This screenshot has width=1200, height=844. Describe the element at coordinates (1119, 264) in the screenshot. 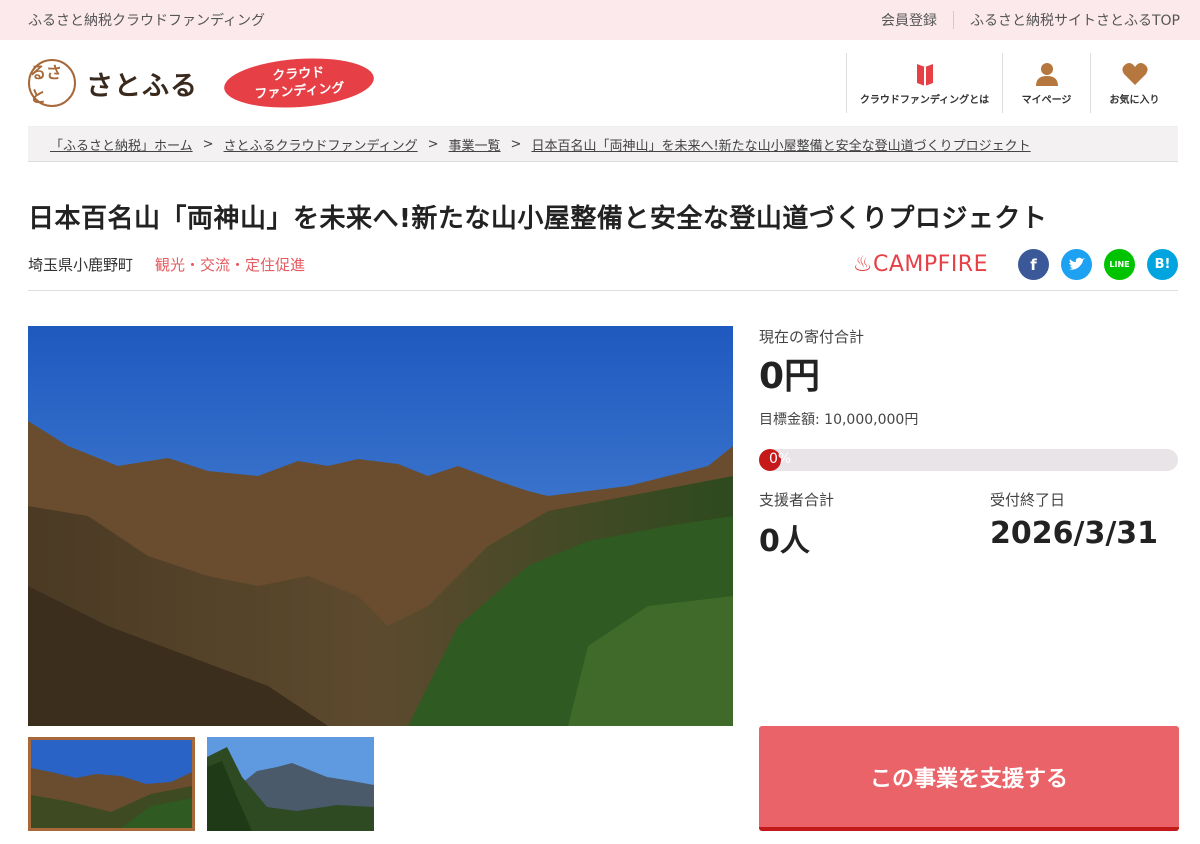

I see `line-icon: LINE` at that location.